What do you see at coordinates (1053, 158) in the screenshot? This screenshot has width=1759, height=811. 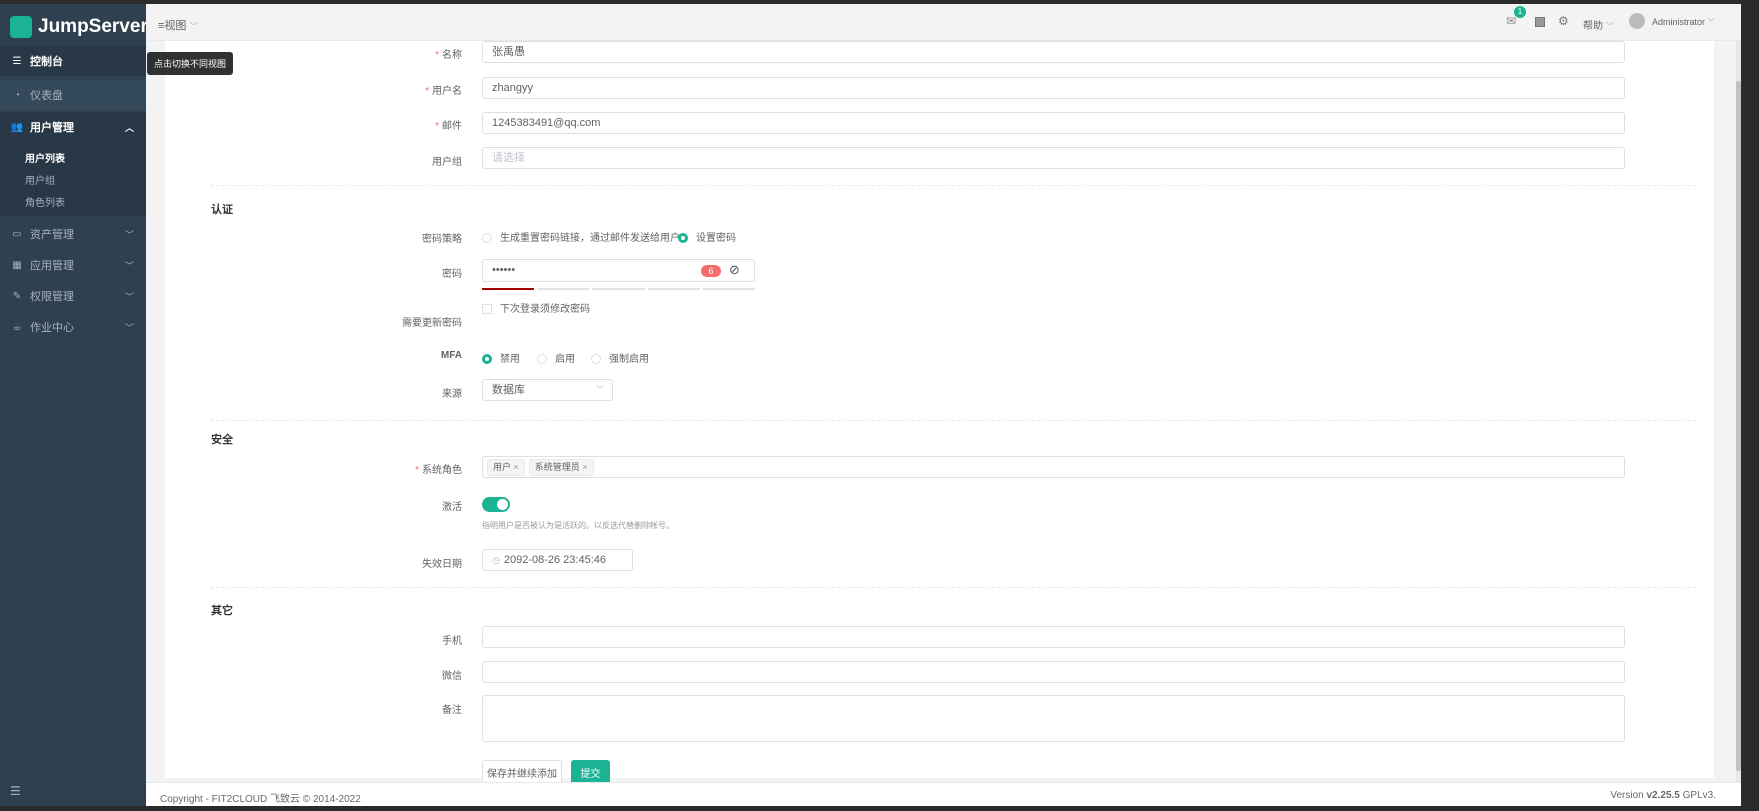 I see `groups-select: 请选择` at bounding box center [1053, 158].